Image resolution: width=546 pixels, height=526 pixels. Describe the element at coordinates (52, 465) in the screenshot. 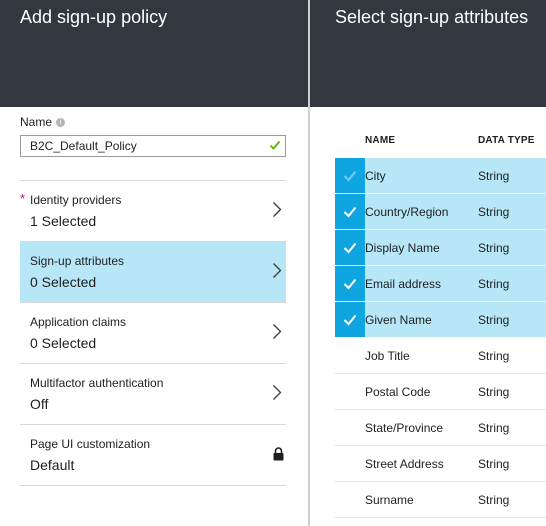

I see `menu-item-value: Default` at that location.